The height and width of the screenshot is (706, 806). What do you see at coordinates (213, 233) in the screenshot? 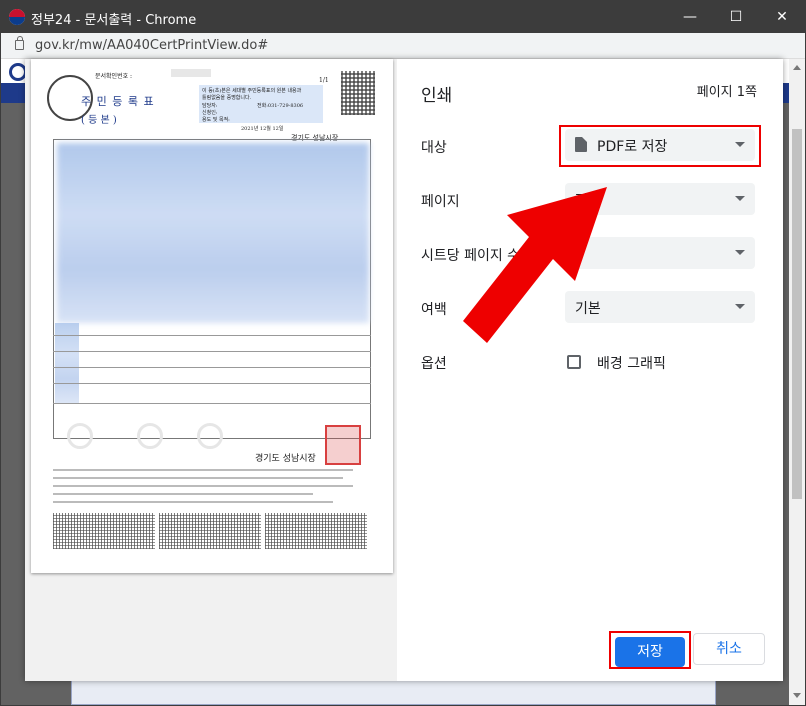
I see `redacted-records` at bounding box center [213, 233].